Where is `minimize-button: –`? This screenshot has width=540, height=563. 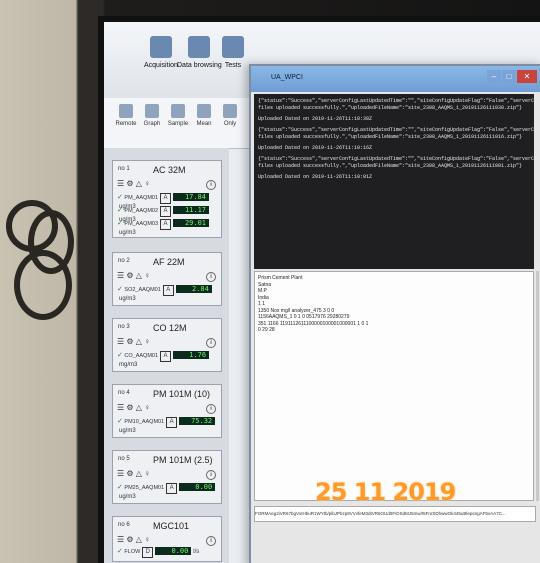 minimize-button: – is located at coordinates (494, 76).